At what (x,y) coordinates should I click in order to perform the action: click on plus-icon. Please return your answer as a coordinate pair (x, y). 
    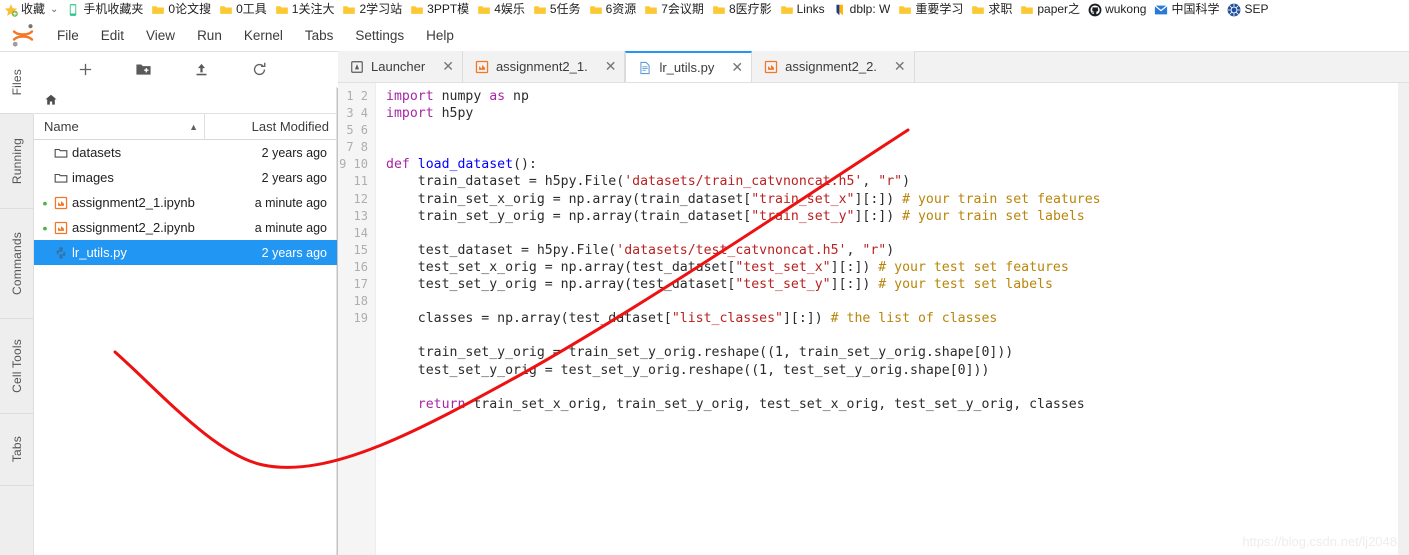
    Looking at the image, I should click on (85, 69).